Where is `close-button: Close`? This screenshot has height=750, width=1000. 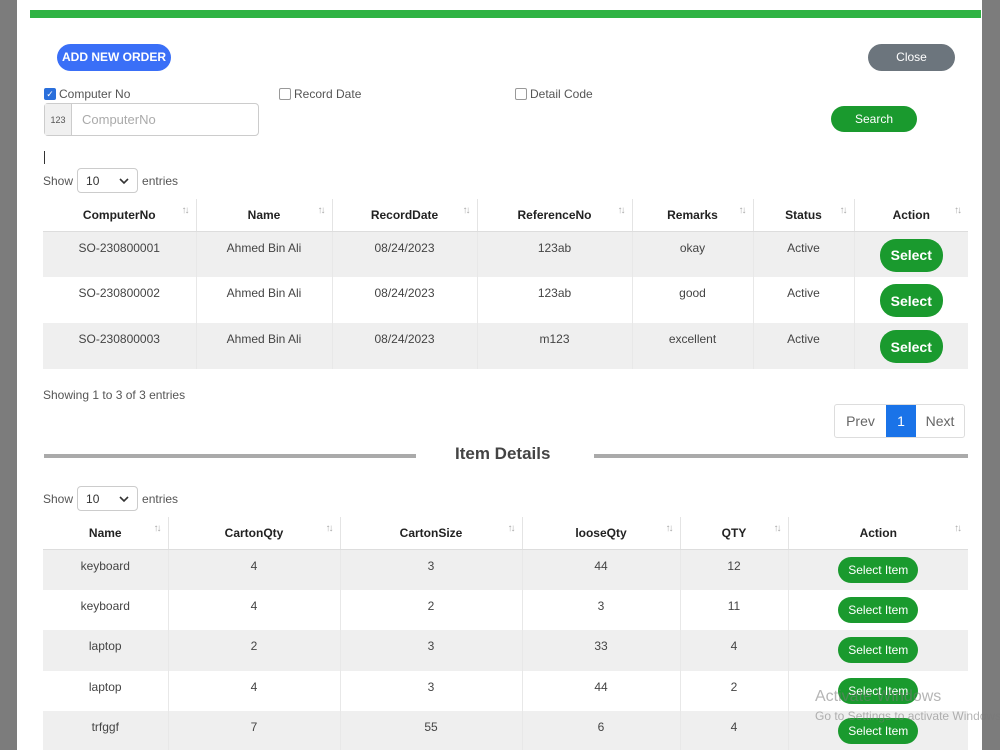
close-button: Close is located at coordinates (911, 57).